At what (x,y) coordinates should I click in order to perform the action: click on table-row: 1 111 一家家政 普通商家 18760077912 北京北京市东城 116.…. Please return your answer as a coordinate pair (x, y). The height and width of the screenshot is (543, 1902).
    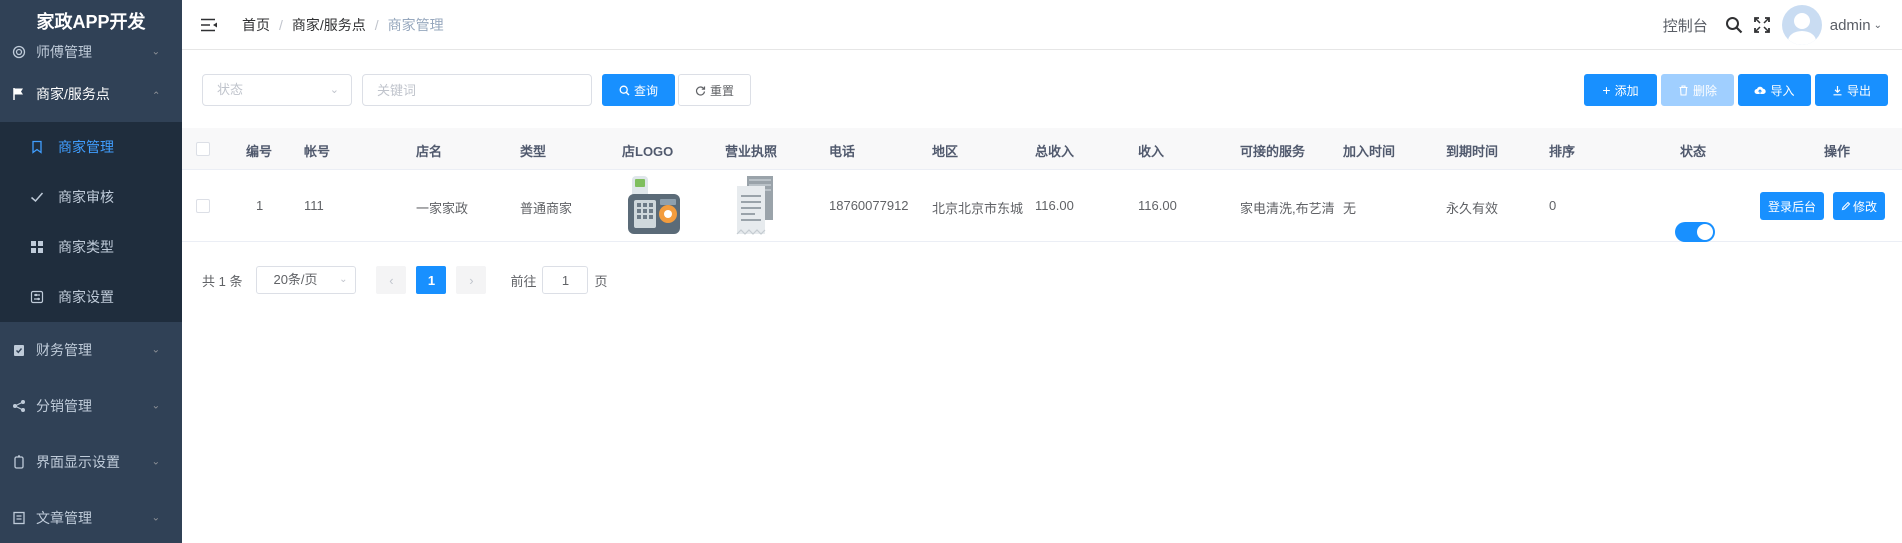
    Looking at the image, I should click on (1042, 206).